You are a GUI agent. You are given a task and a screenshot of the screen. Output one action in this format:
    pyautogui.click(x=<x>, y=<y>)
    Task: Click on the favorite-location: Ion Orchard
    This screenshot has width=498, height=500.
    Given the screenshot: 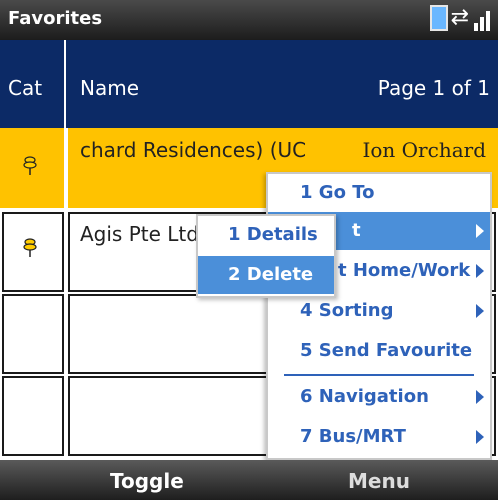 What is the action you would take?
    pyautogui.click(x=424, y=150)
    